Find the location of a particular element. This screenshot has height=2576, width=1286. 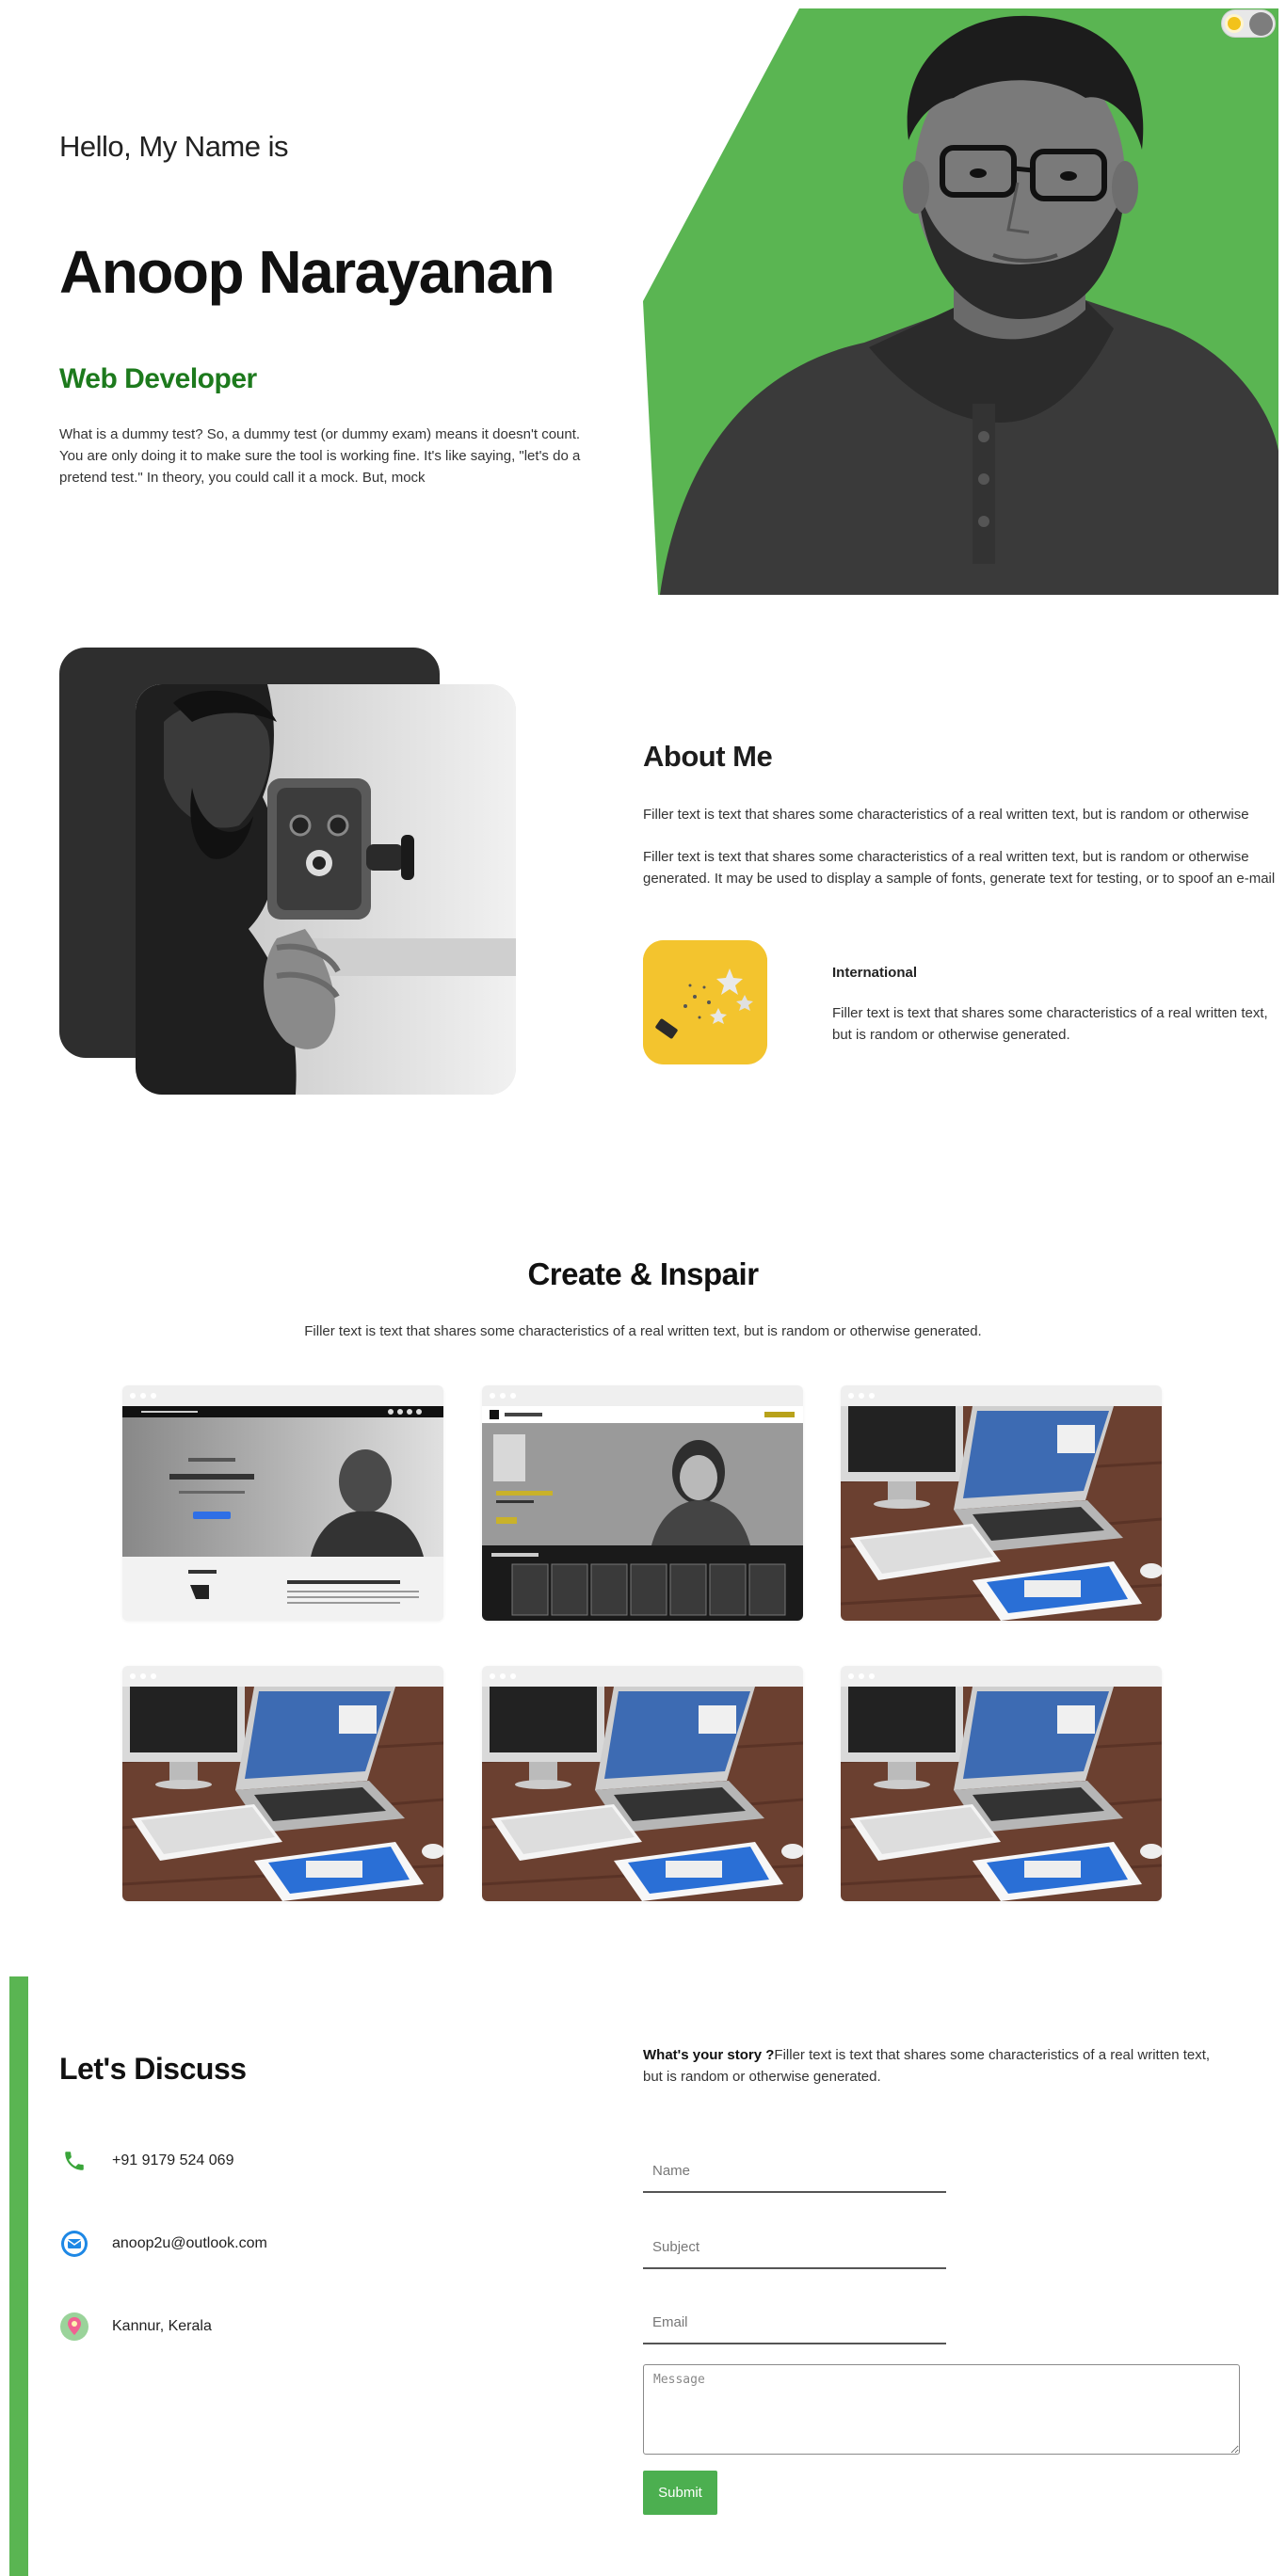

contact-email: anoop2u@outlook.com is located at coordinates (163, 2244).